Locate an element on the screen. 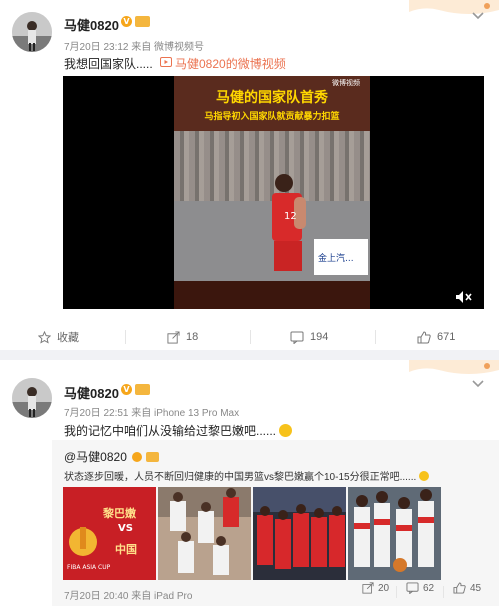 The width and height of the screenshot is (499, 606). post-meta: 7月20日 22:51 来自 iPhone 13 Pro Max is located at coordinates (152, 413).